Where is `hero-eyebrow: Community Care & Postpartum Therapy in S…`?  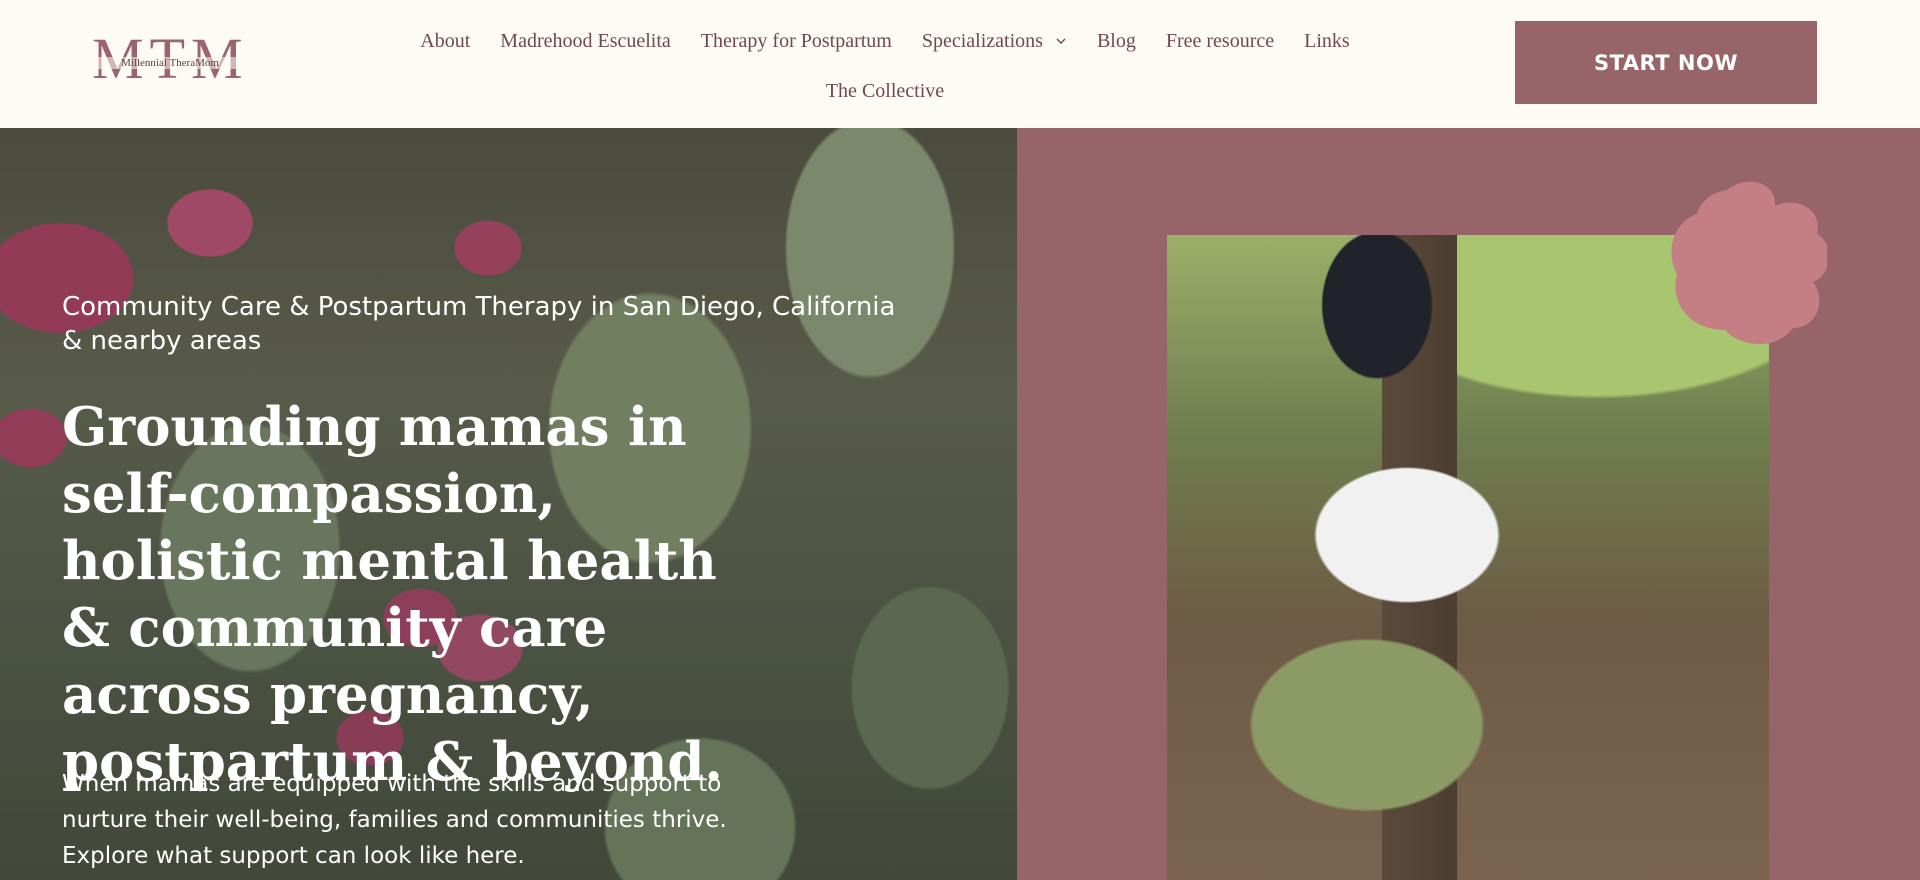 hero-eyebrow: Community Care & Postpartum Therapy in S… is located at coordinates (479, 324).